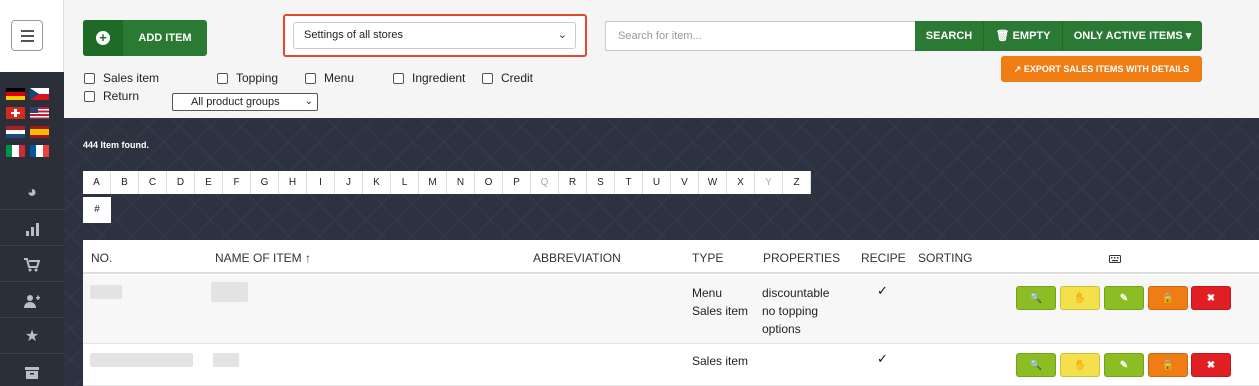 The image size is (1259, 386). I want to click on letter-n: N, so click(461, 182).